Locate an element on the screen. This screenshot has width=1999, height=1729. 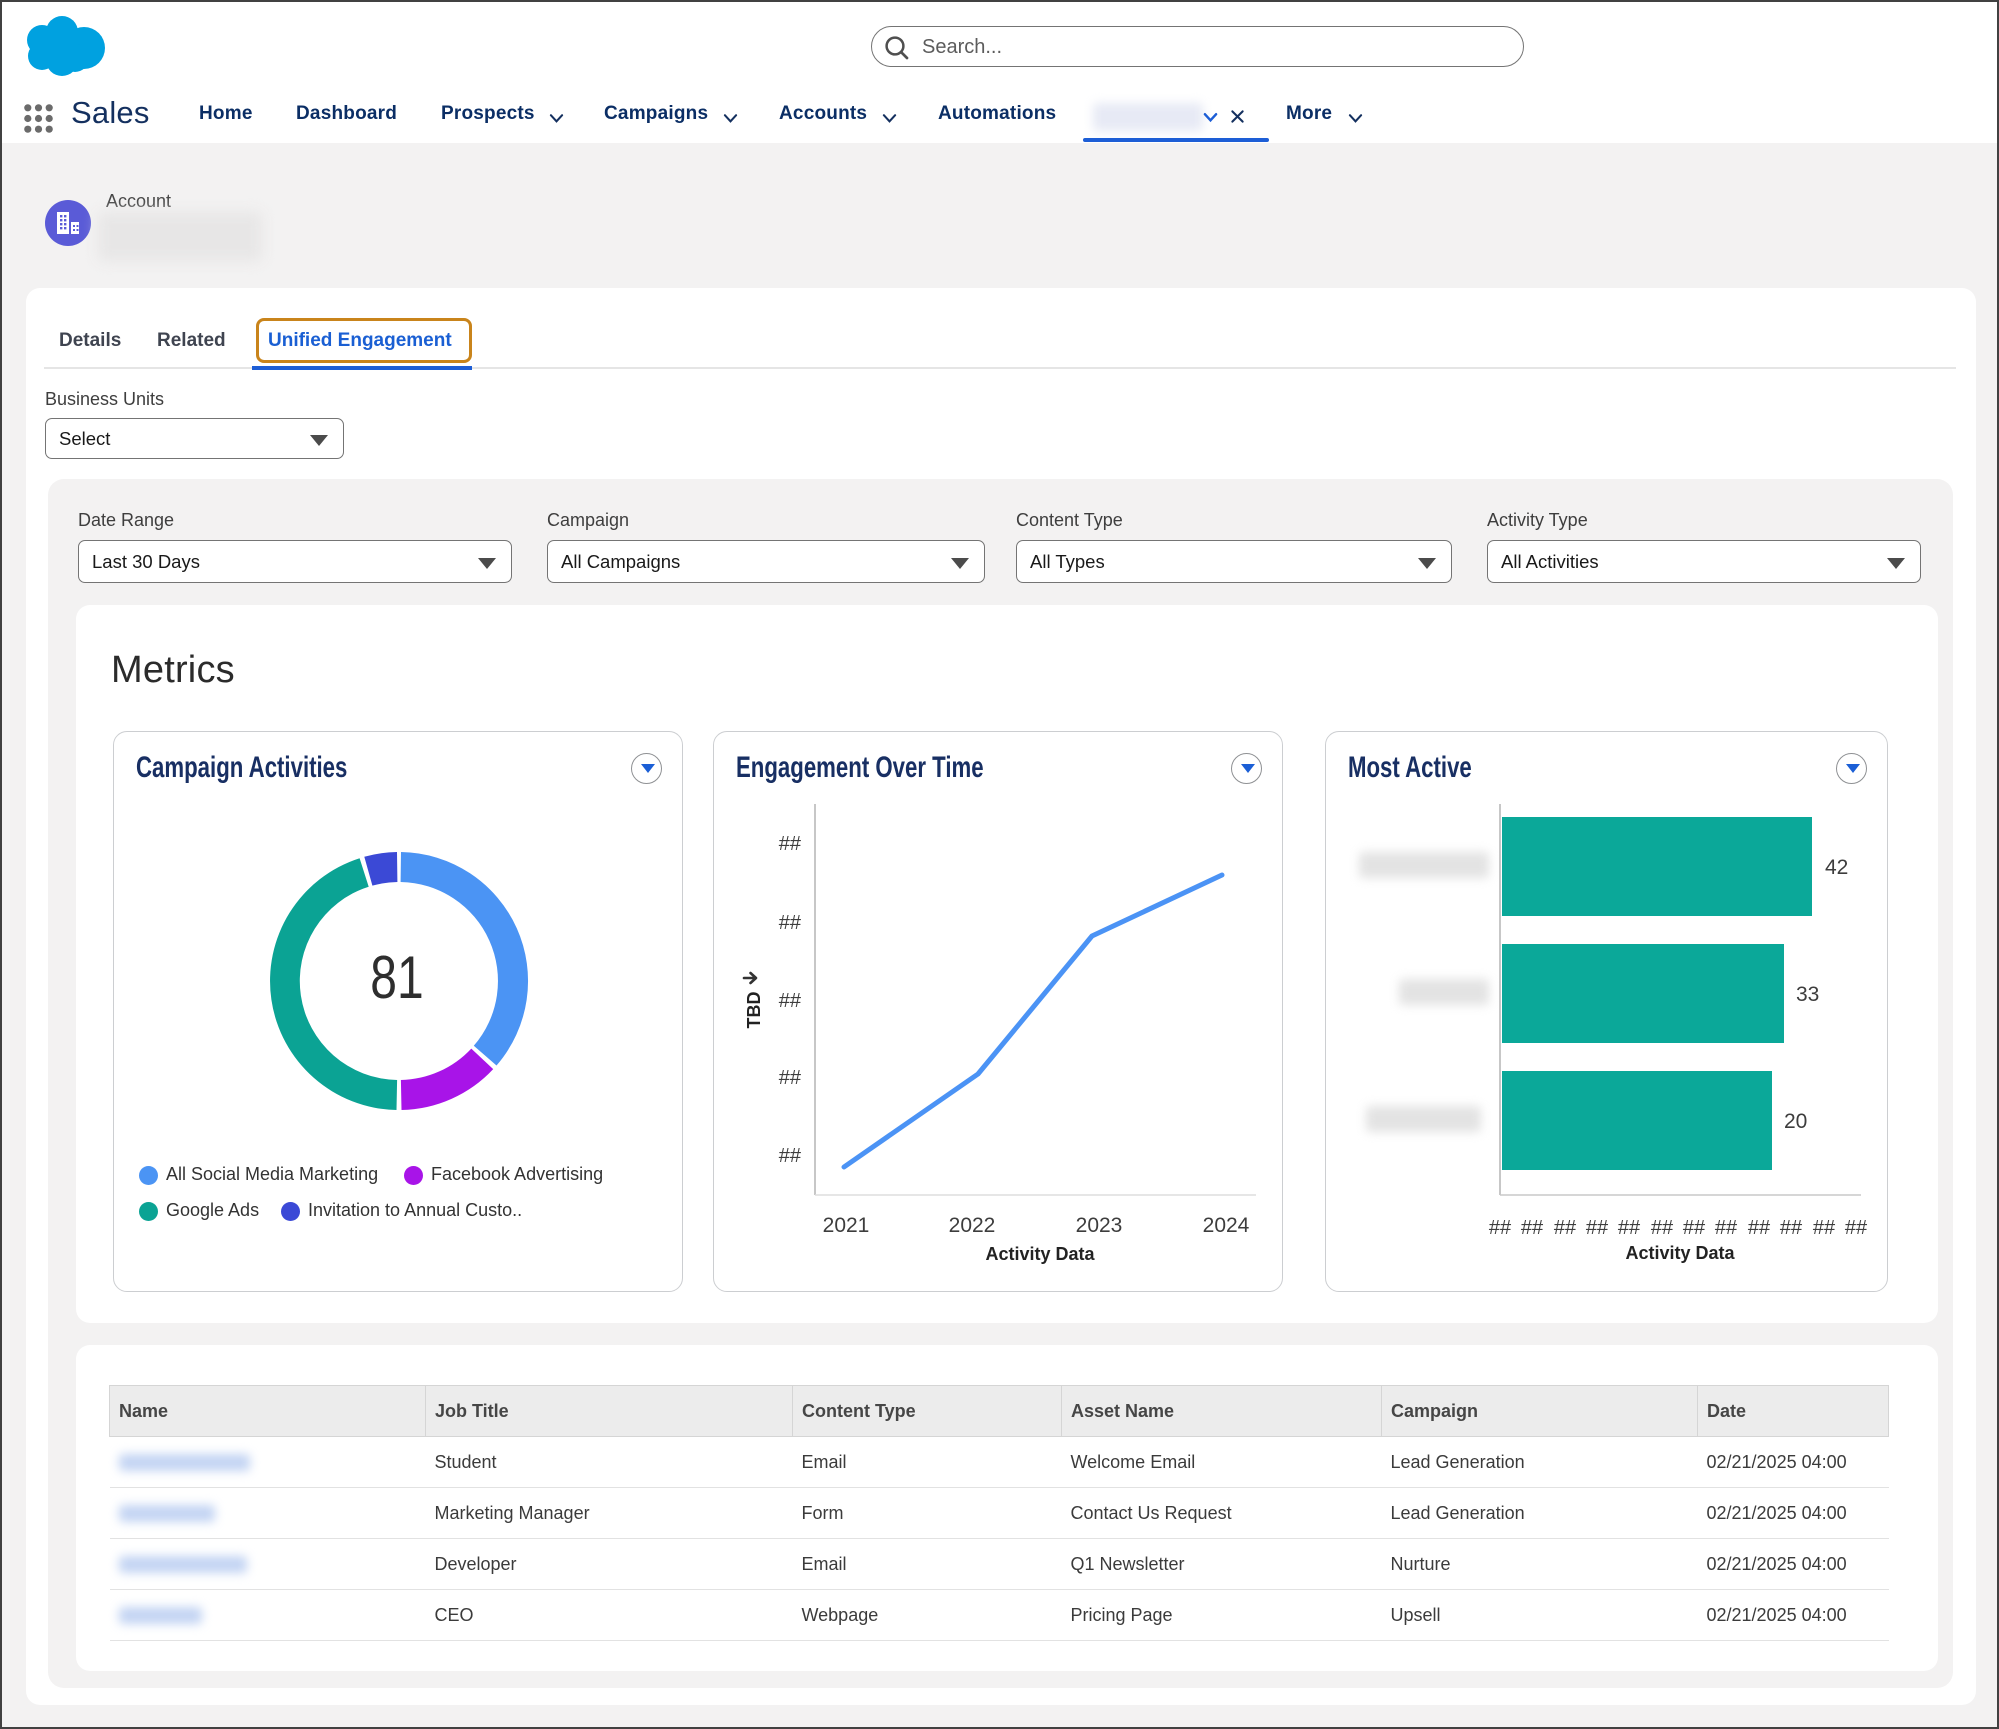
svg-text: 42 is located at coordinates (1836, 867).